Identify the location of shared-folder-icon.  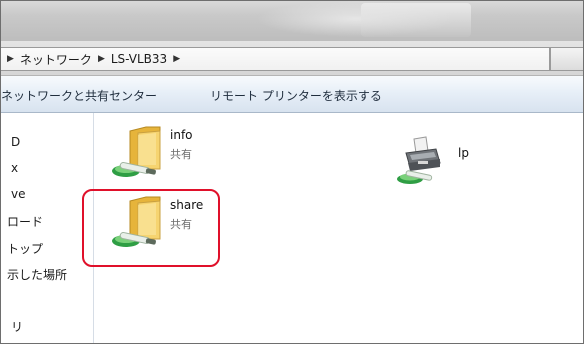
(138, 155).